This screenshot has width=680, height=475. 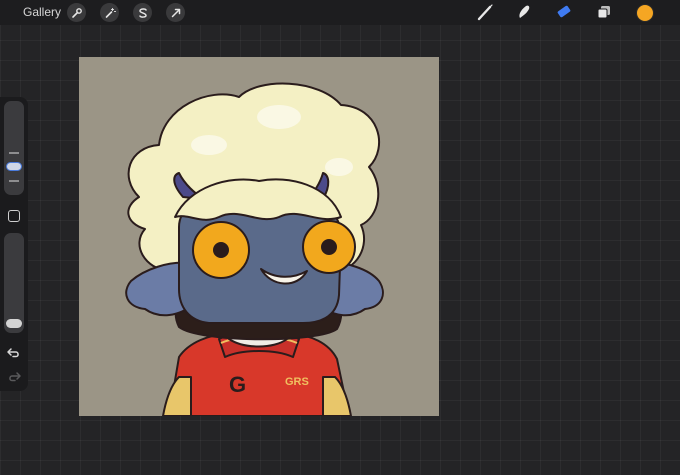 What do you see at coordinates (340, 12) in the screenshot?
I see `top-toolbar: Gallery` at bounding box center [340, 12].